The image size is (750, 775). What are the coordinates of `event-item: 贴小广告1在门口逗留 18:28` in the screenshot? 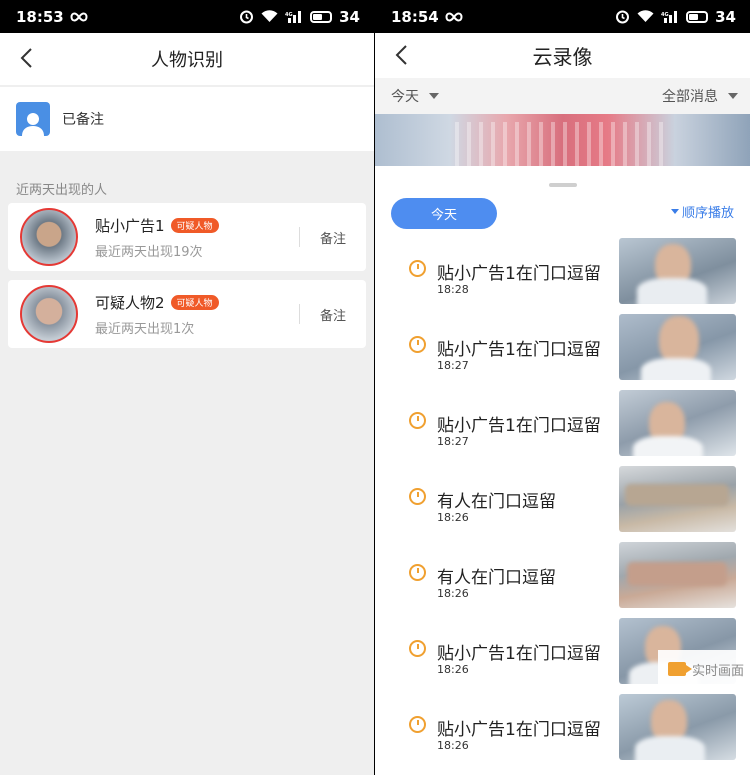 It's located at (562, 272).